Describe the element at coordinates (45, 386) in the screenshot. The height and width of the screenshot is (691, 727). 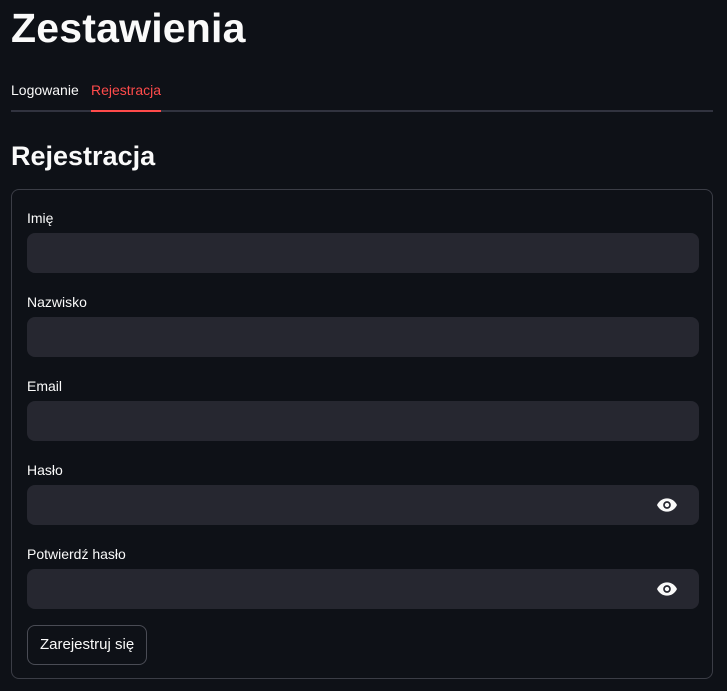
I see `email-label: Email` at that location.